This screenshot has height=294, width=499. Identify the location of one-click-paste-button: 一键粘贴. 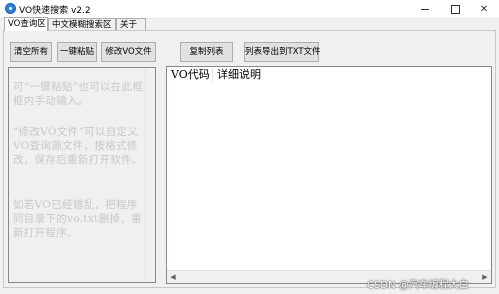
(77, 52).